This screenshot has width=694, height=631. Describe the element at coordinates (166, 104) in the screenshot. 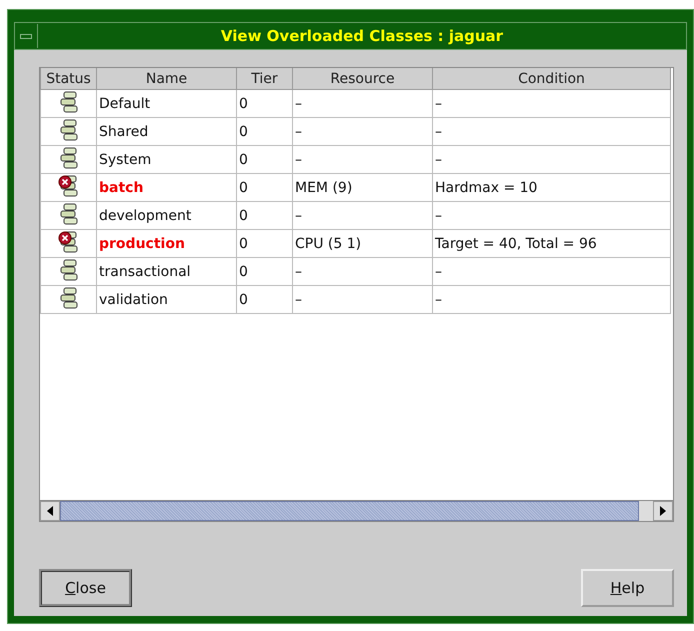

I see `class-name: Default` at that location.